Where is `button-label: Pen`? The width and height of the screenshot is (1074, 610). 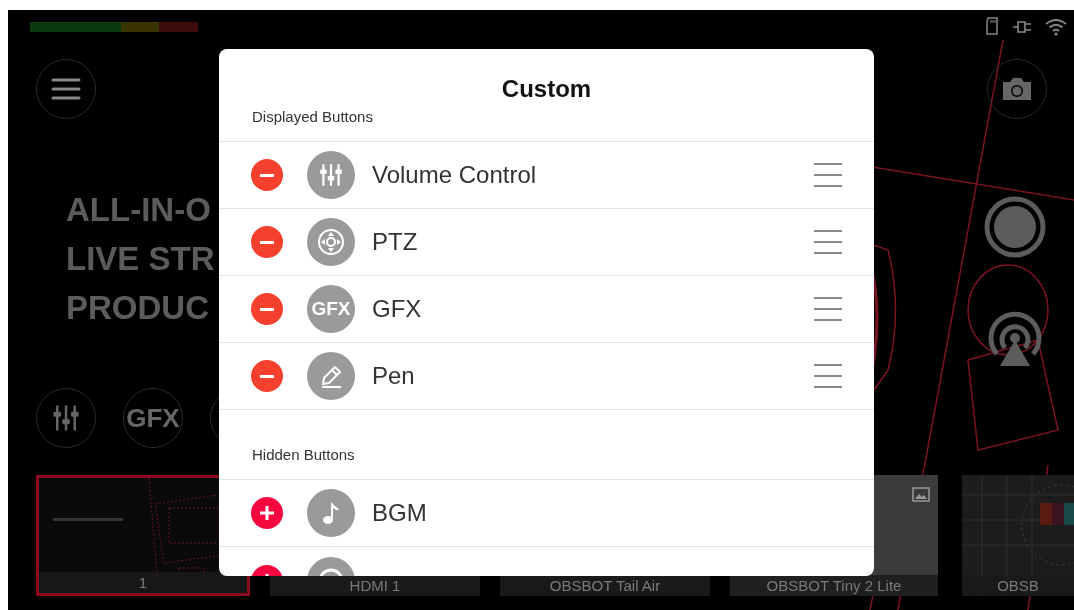 button-label: Pen is located at coordinates (394, 376).